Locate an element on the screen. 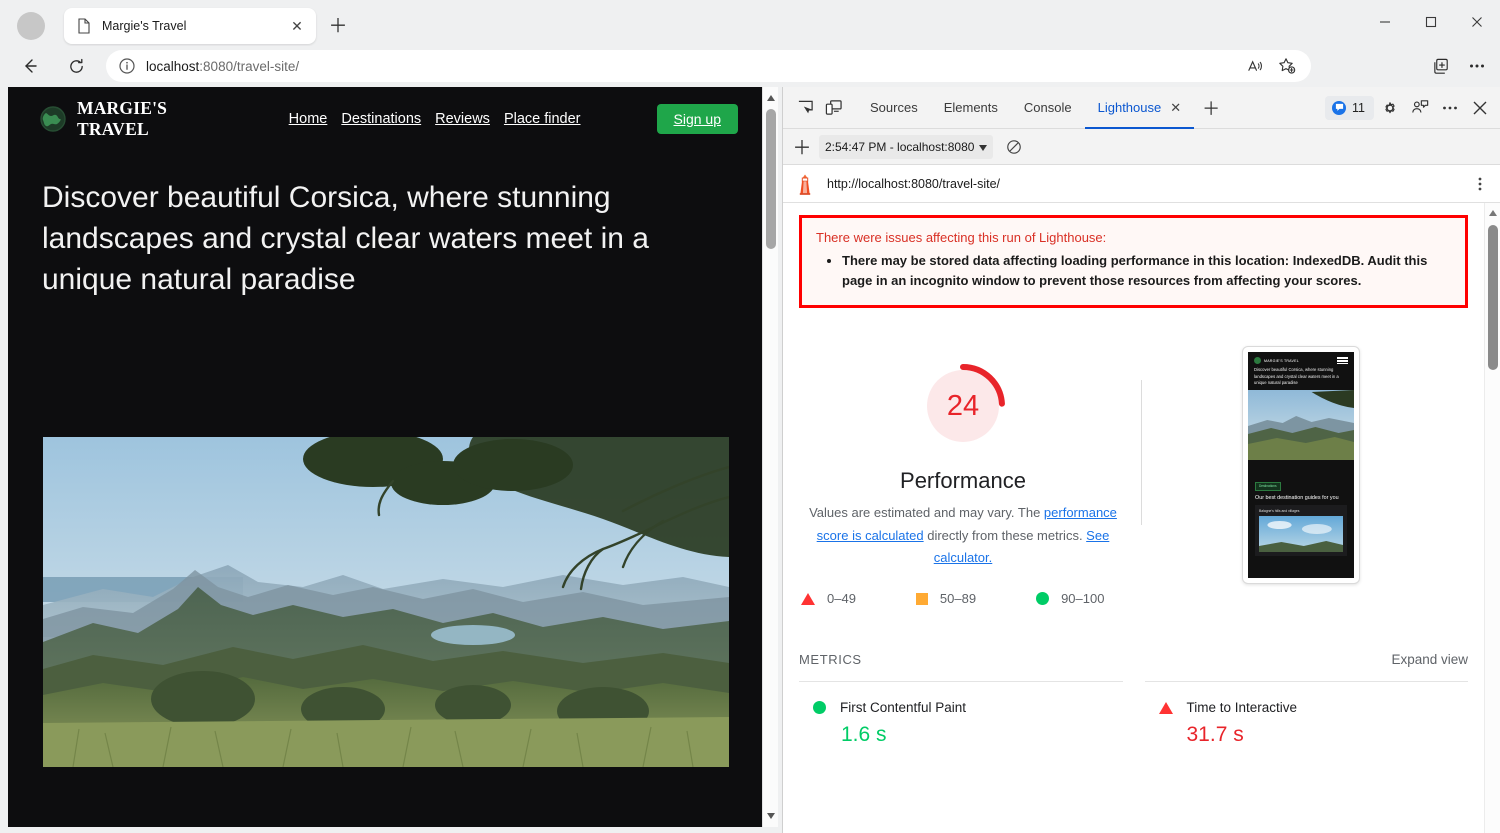 Image resolution: width=1500 pixels, height=833 pixels. legend-item-pass: 90–100 is located at coordinates (1070, 598).